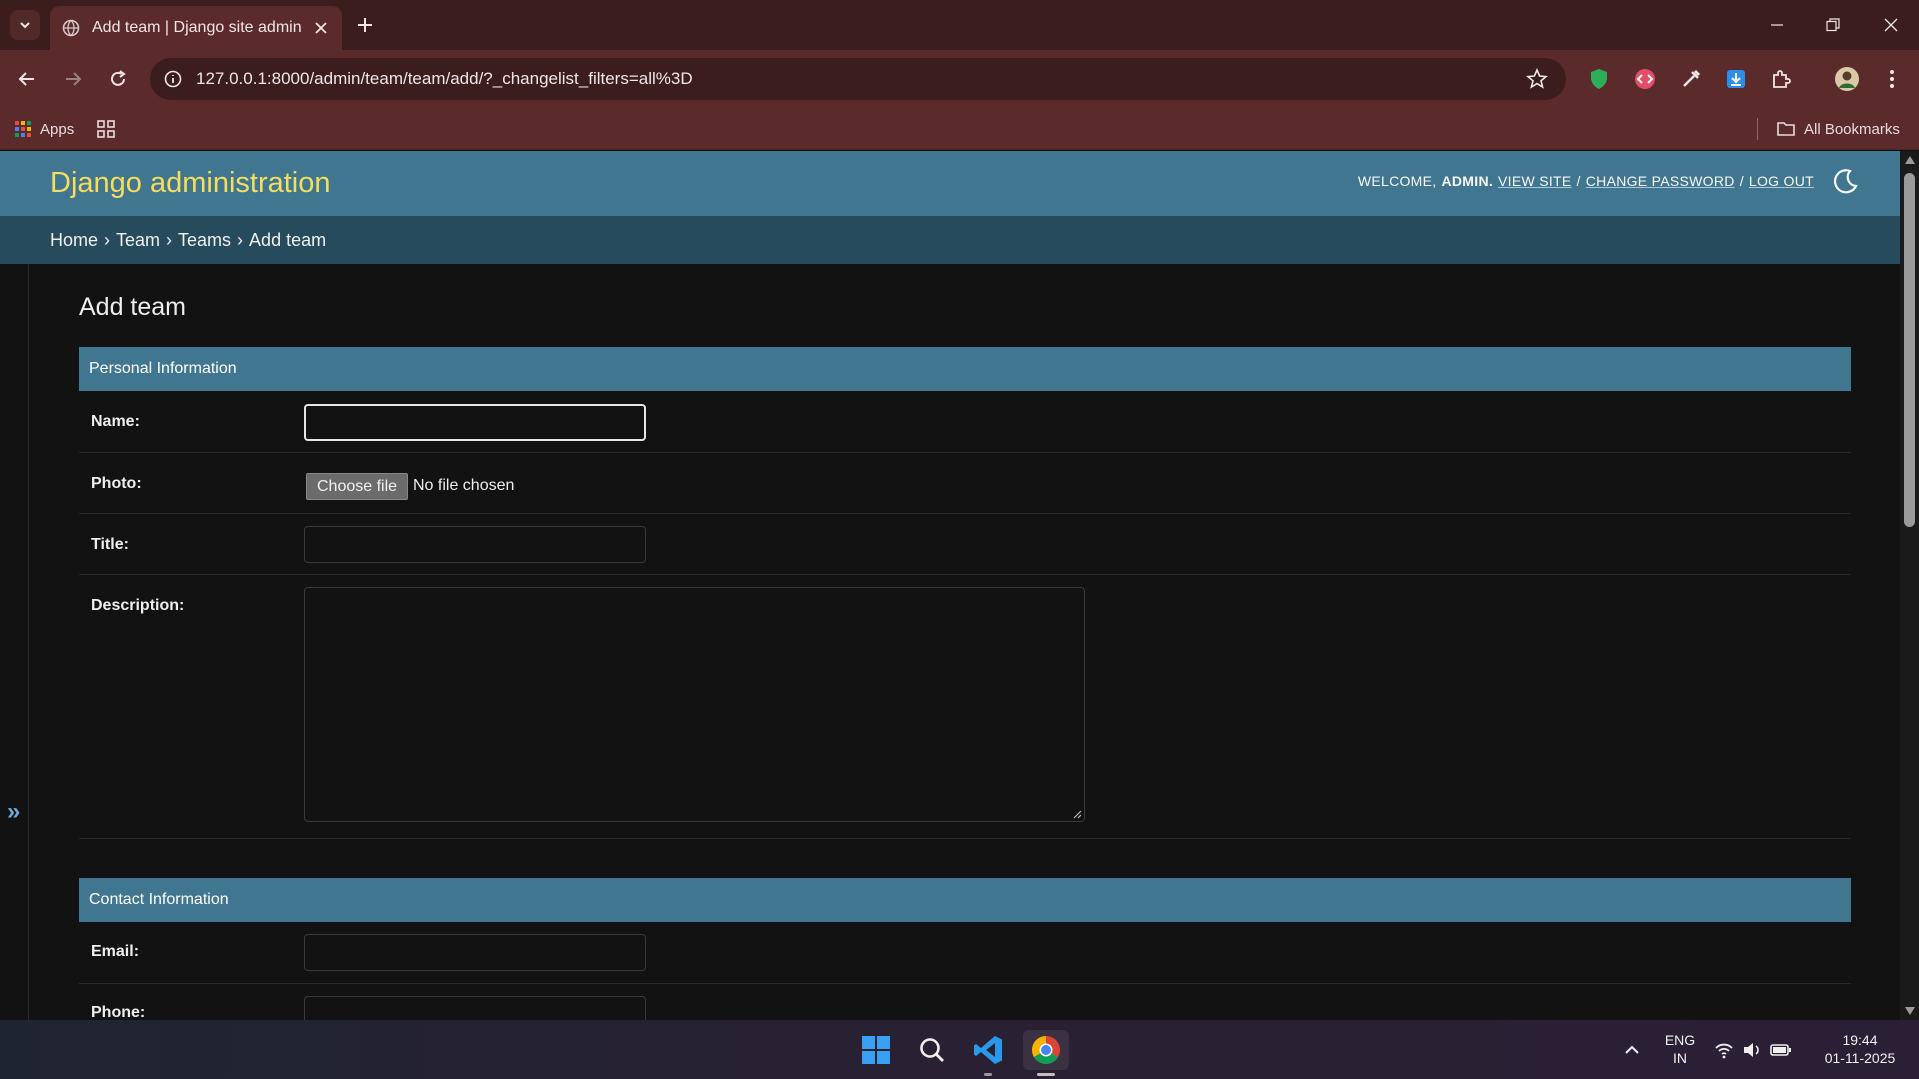 This screenshot has height=1079, width=1919. I want to click on breadcrumb-teams: Teams, so click(204, 240).